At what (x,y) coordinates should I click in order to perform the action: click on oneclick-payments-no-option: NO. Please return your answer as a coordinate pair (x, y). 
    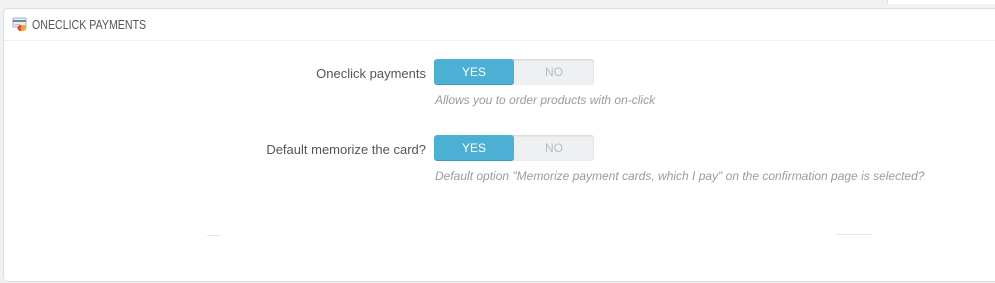
    Looking at the image, I should click on (554, 72).